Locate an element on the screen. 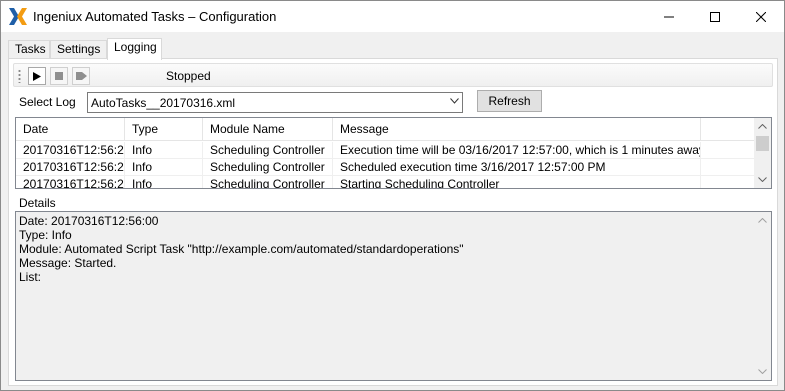 The height and width of the screenshot is (391, 785). maximize-icon is located at coordinates (715, 16).